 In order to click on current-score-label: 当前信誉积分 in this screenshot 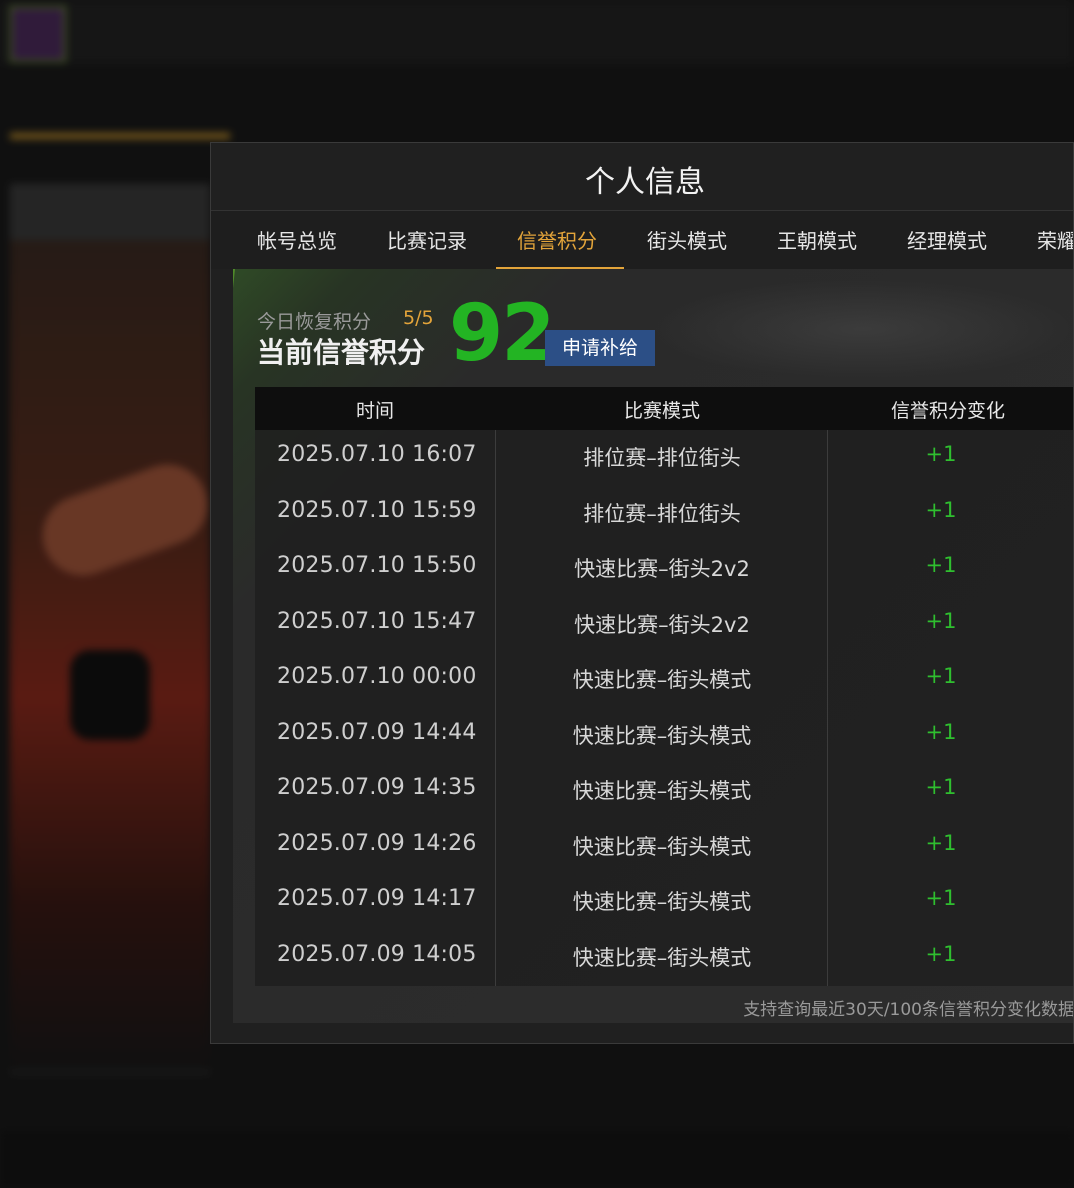, I will do `click(341, 352)`.